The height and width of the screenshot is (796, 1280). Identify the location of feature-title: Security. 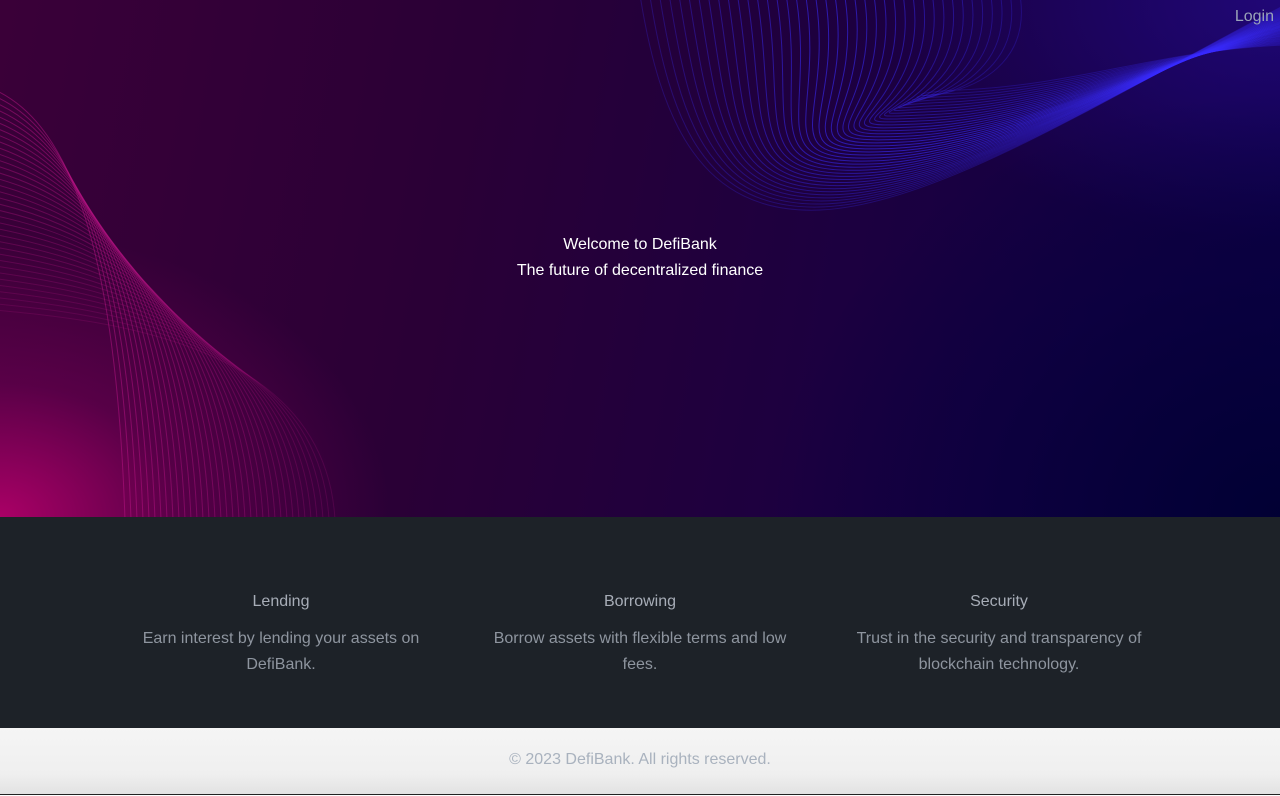
(999, 601).